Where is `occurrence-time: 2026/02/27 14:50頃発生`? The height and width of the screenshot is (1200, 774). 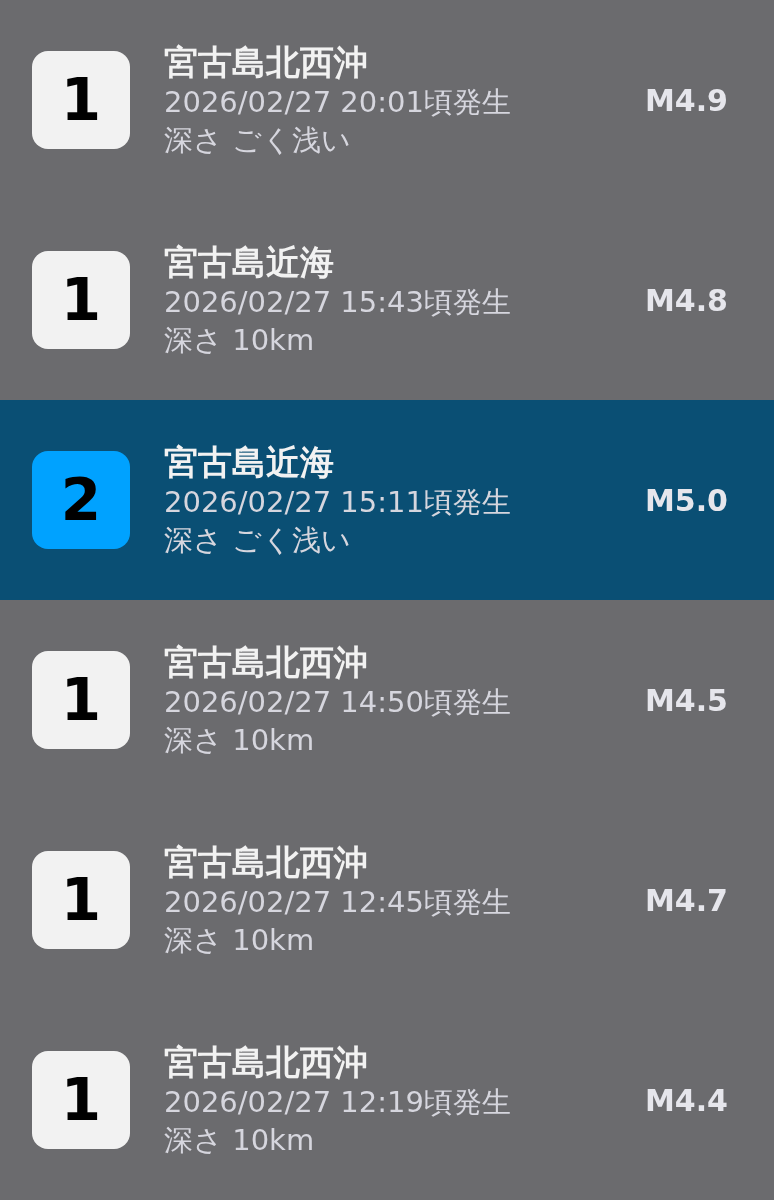 occurrence-time: 2026/02/27 14:50頃発生 is located at coordinates (338, 703).